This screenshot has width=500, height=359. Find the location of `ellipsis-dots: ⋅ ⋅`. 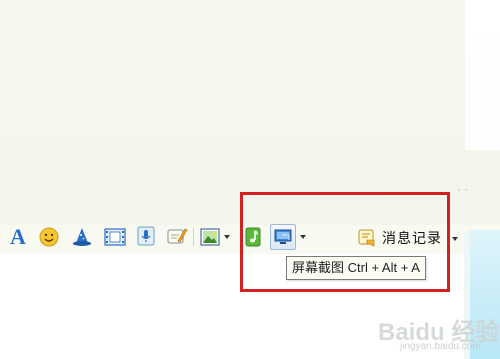

ellipsis-dots: ⋅ ⋅ is located at coordinates (462, 190).